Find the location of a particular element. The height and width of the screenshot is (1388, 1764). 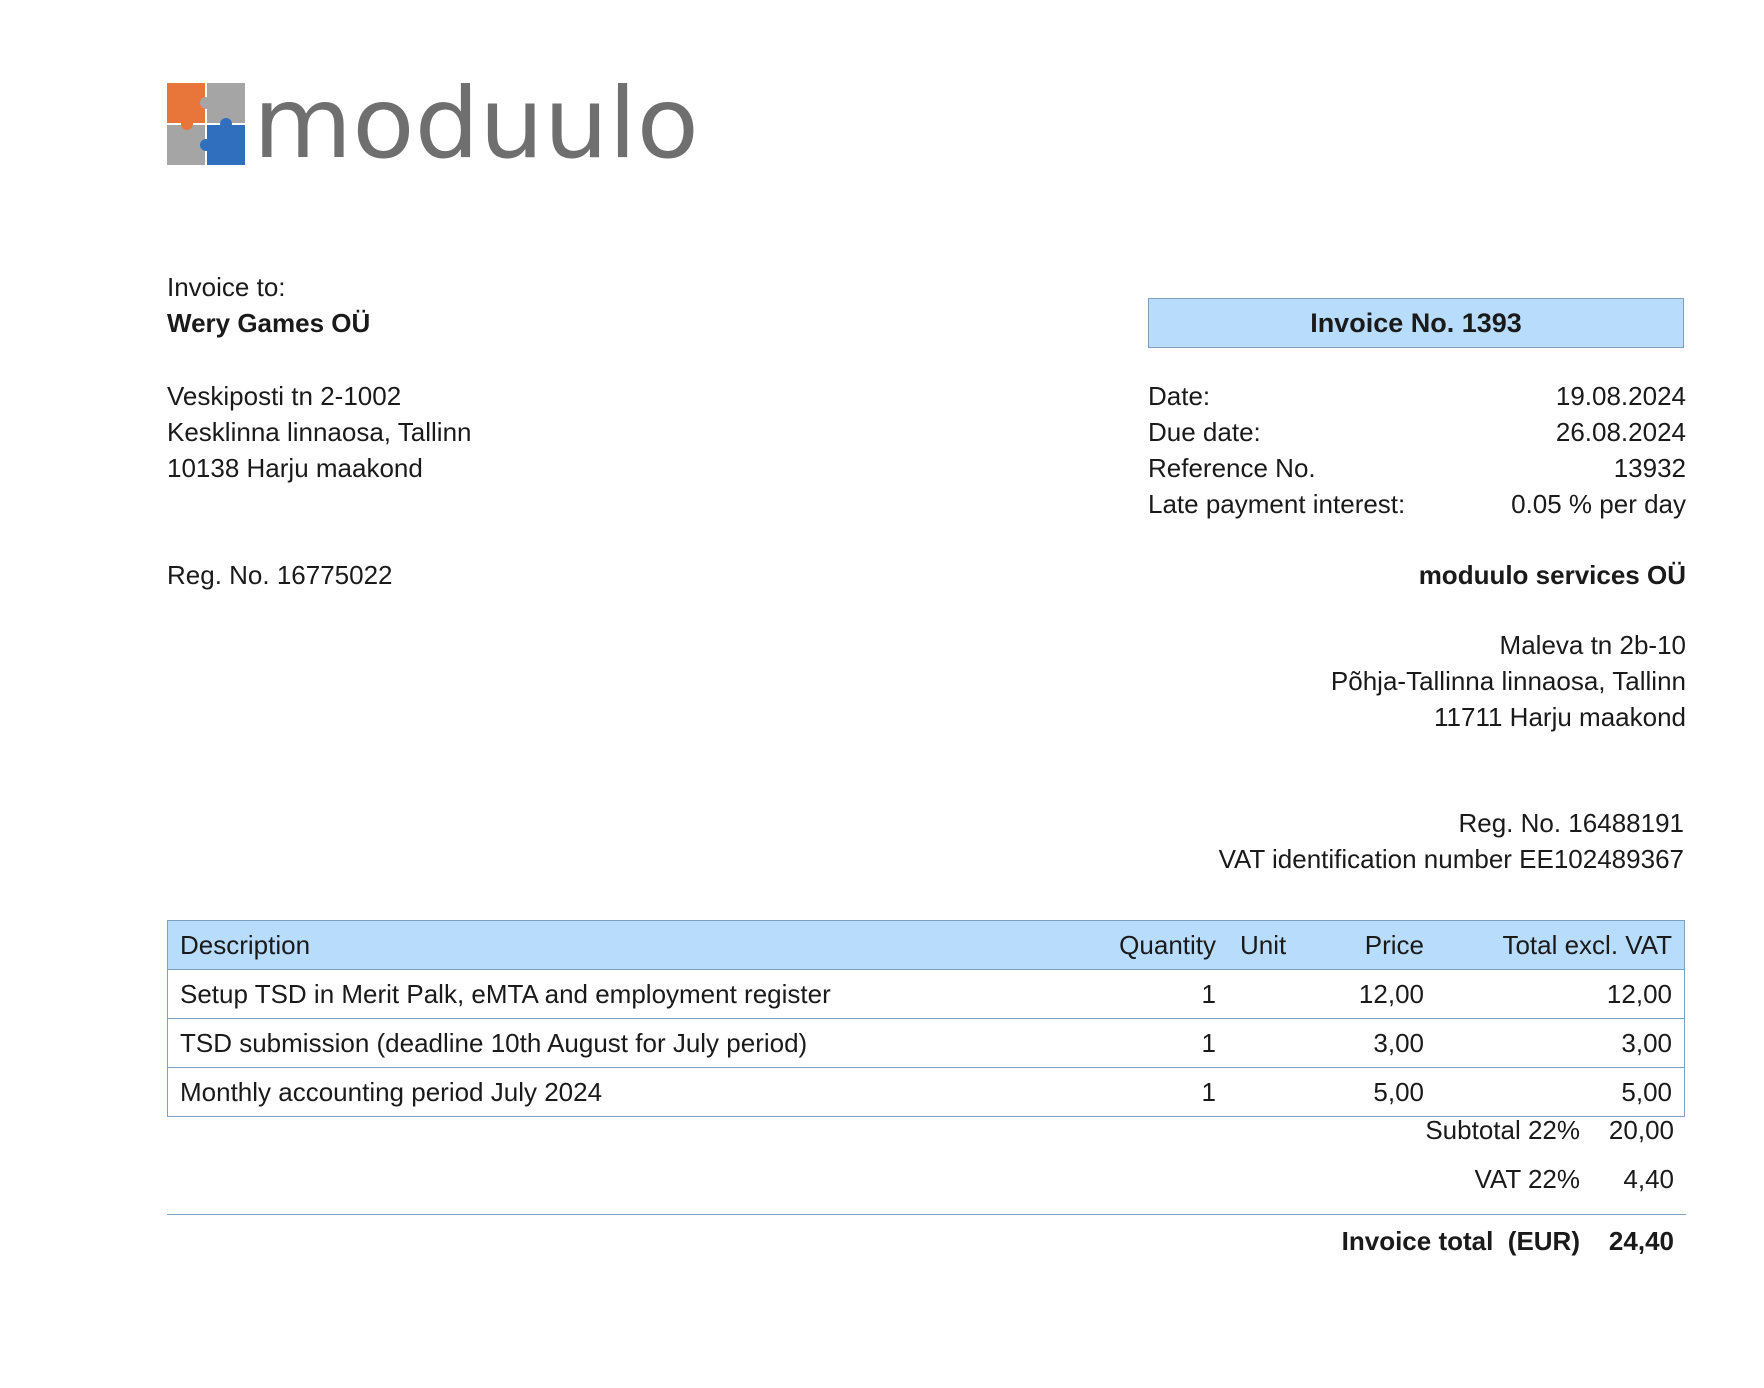

company-logo: moduulo is located at coordinates (437, 124).